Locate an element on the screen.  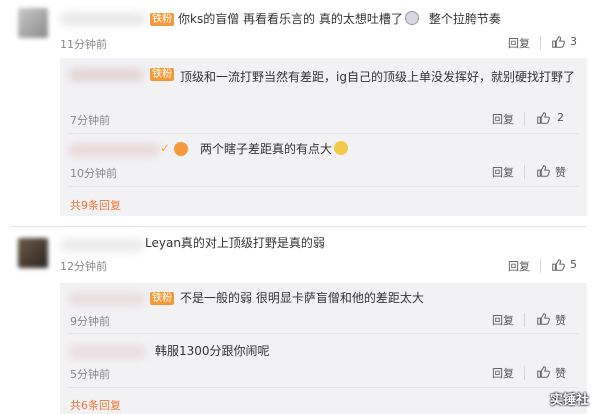
reply-time: 9分钟前 is located at coordinates (90, 321).